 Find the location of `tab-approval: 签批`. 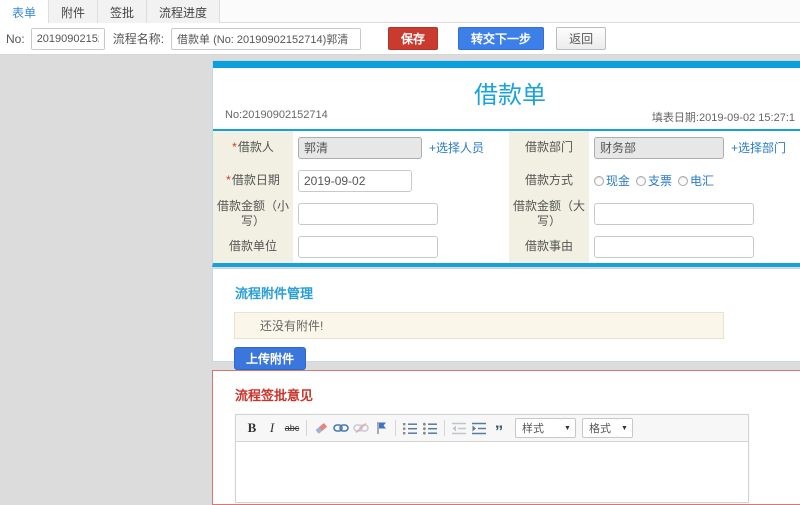

tab-approval: 签批 is located at coordinates (123, 11).